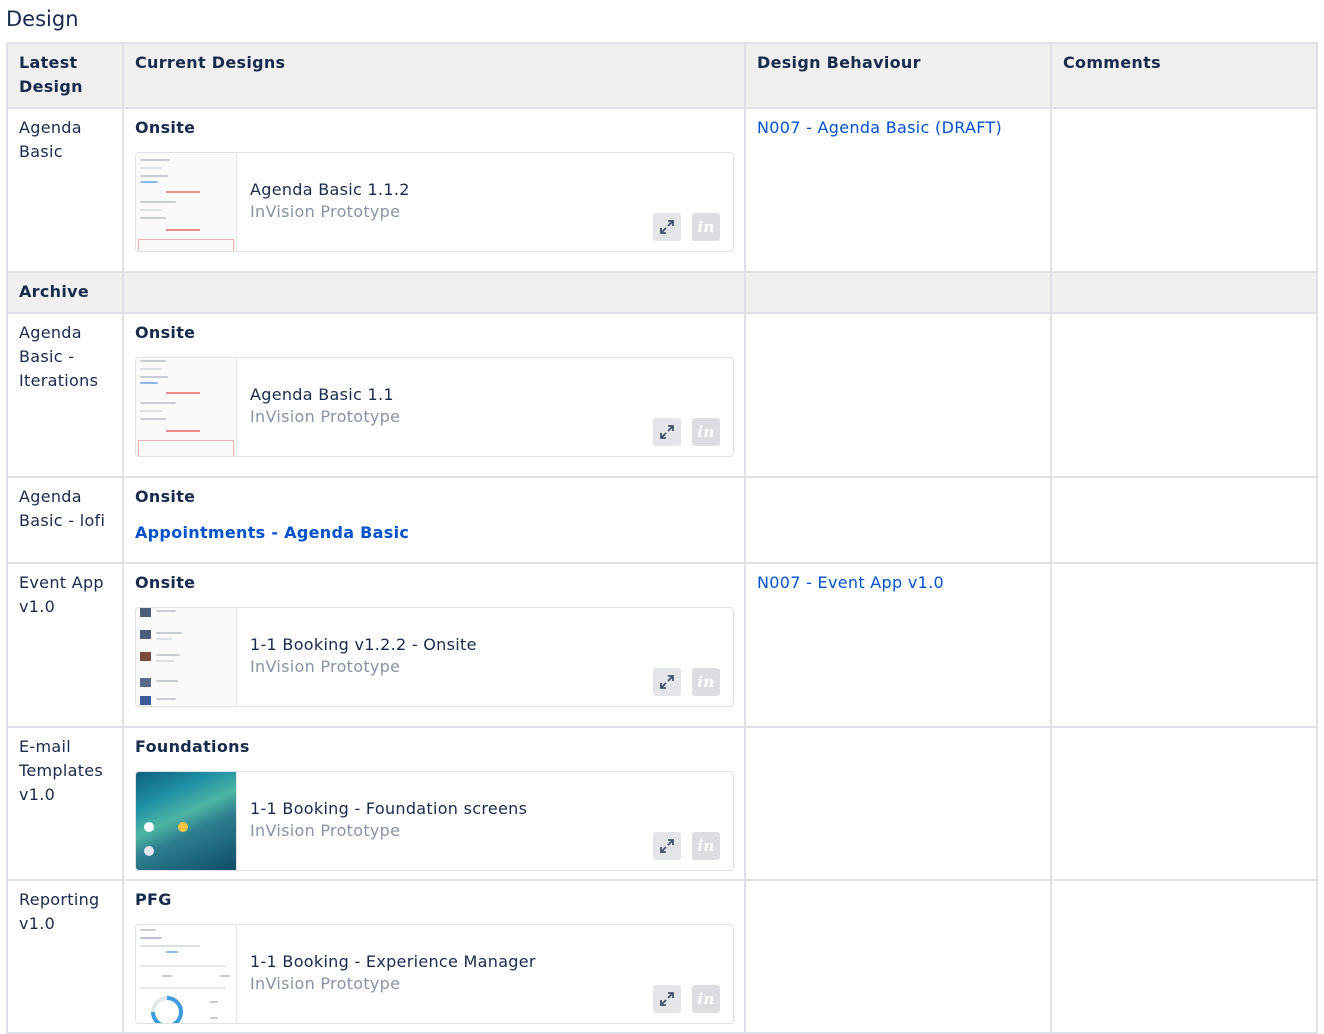 Image resolution: width=1324 pixels, height=1034 pixels. Describe the element at coordinates (879, 127) in the screenshot. I see `design-behaviour-link: N007 - Agenda Basic (DRAFT)` at that location.